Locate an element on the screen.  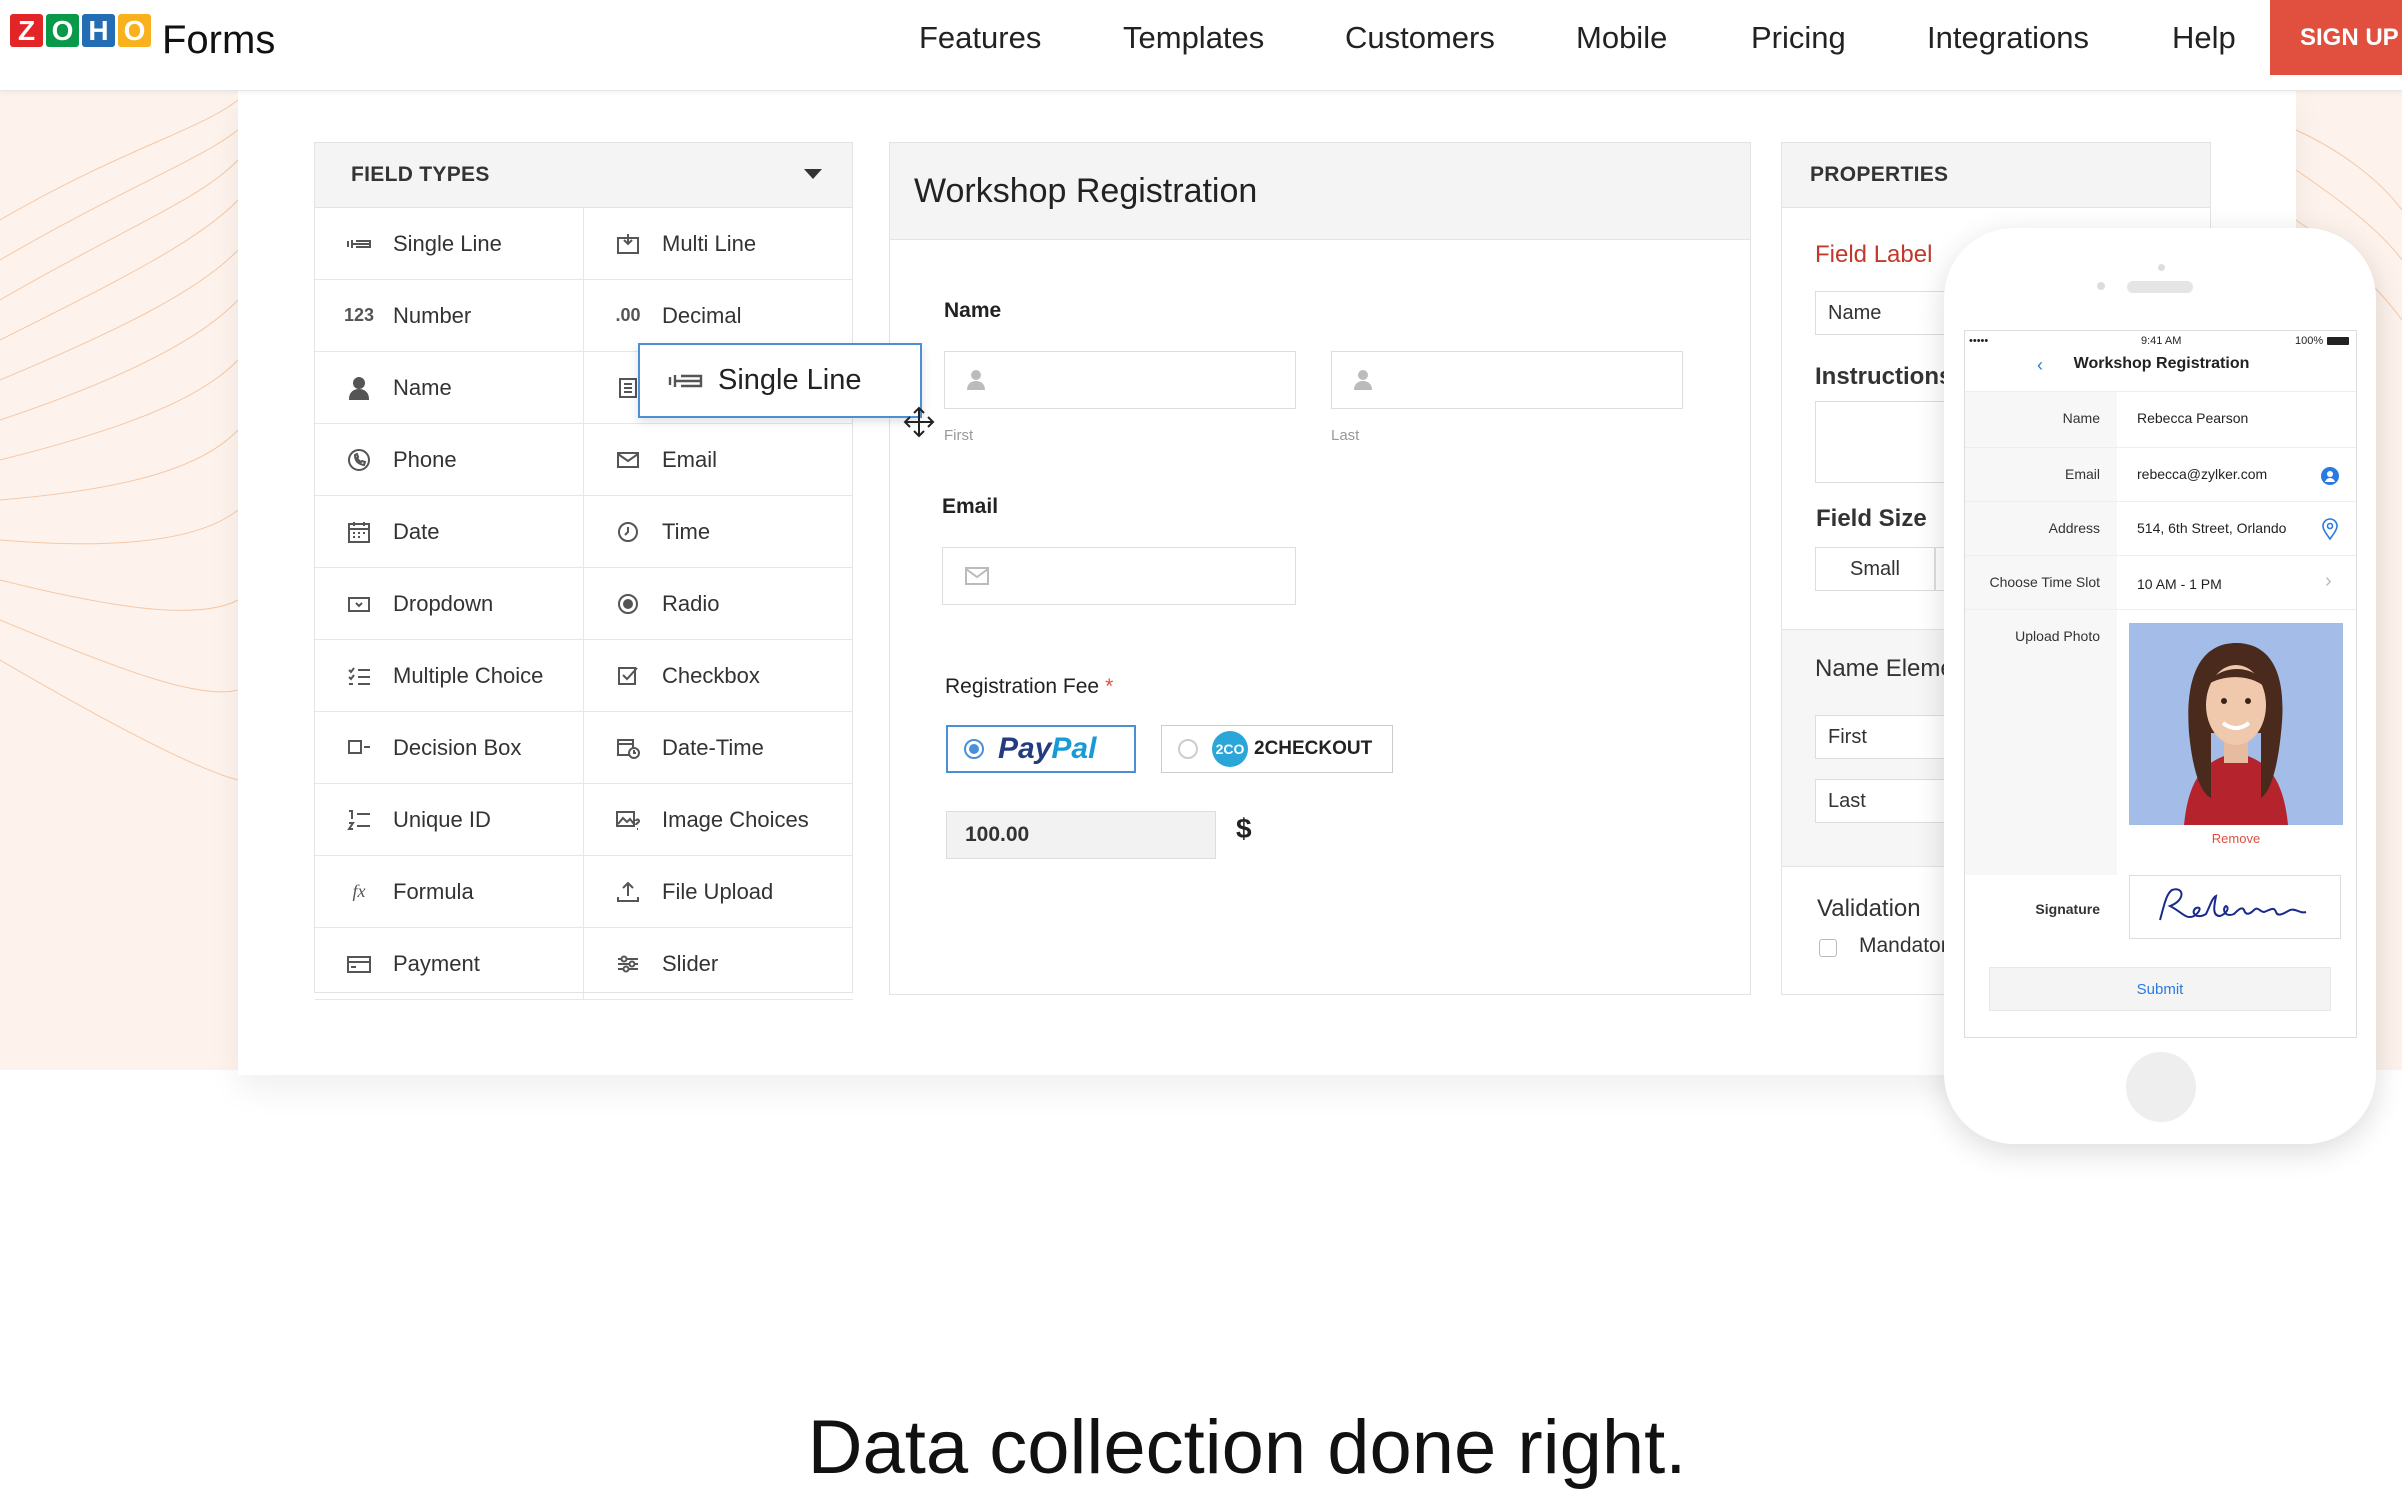
uploaded-photo is located at coordinates (2236, 724).